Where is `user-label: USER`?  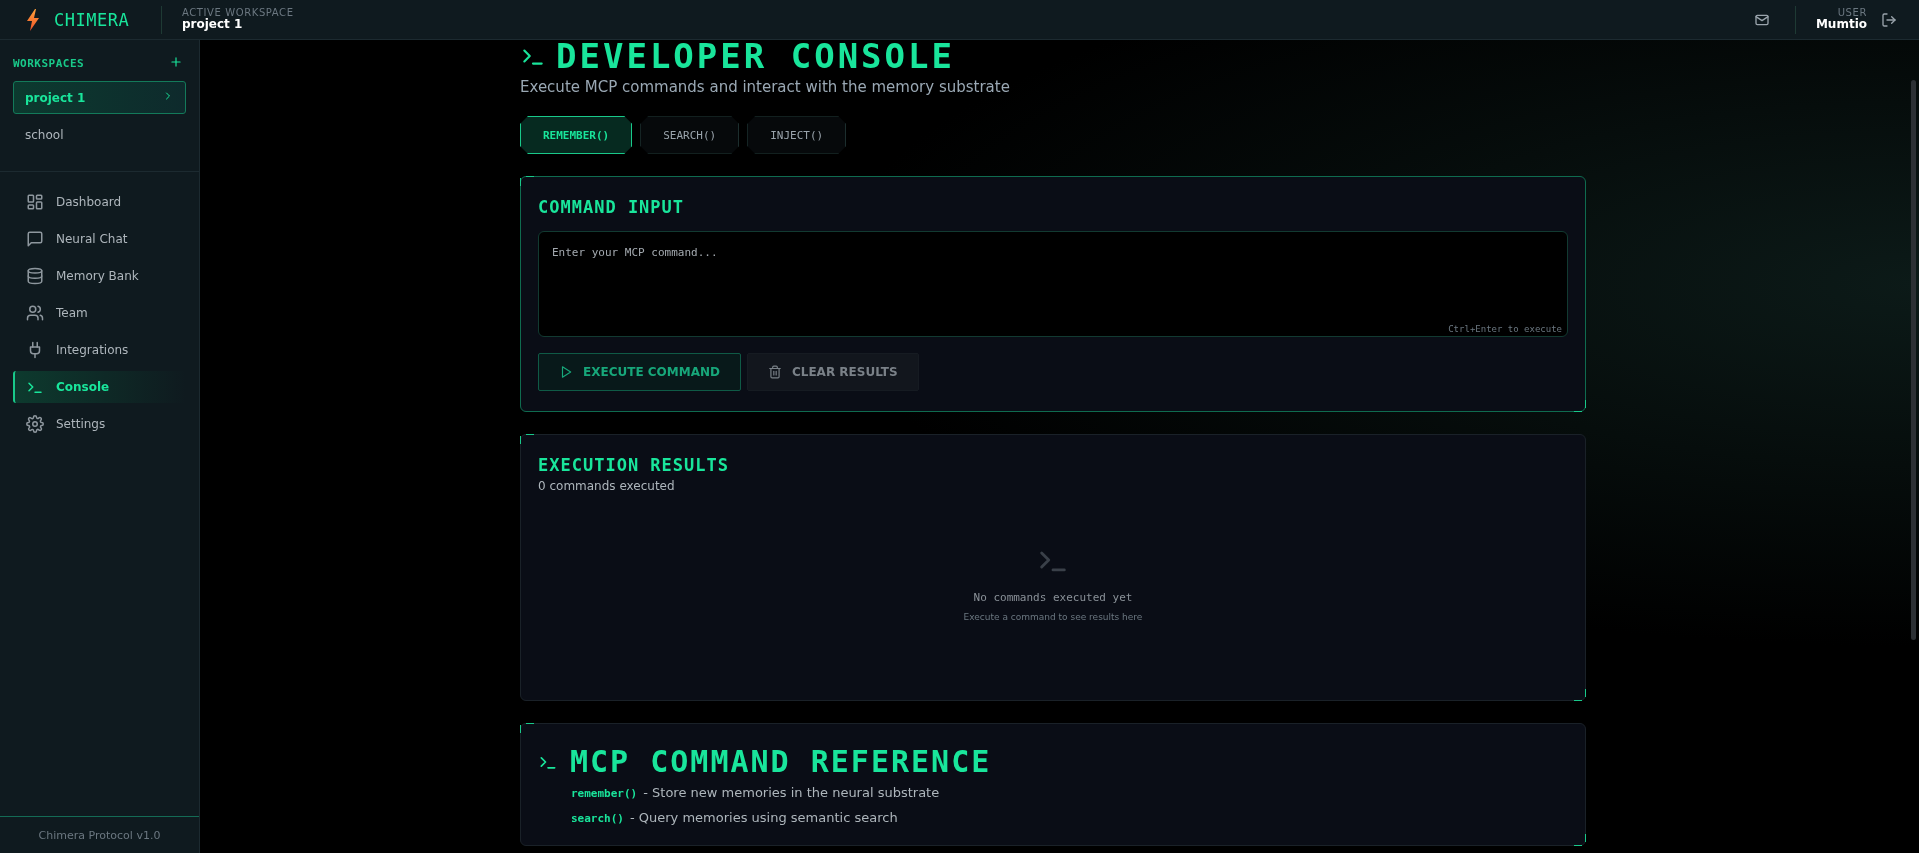
user-label: USER is located at coordinates (1852, 13).